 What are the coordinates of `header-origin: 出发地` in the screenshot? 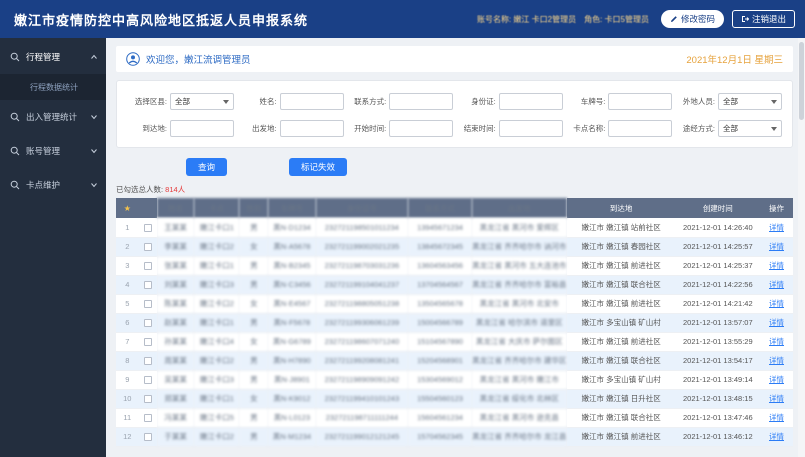 It's located at (519, 208).